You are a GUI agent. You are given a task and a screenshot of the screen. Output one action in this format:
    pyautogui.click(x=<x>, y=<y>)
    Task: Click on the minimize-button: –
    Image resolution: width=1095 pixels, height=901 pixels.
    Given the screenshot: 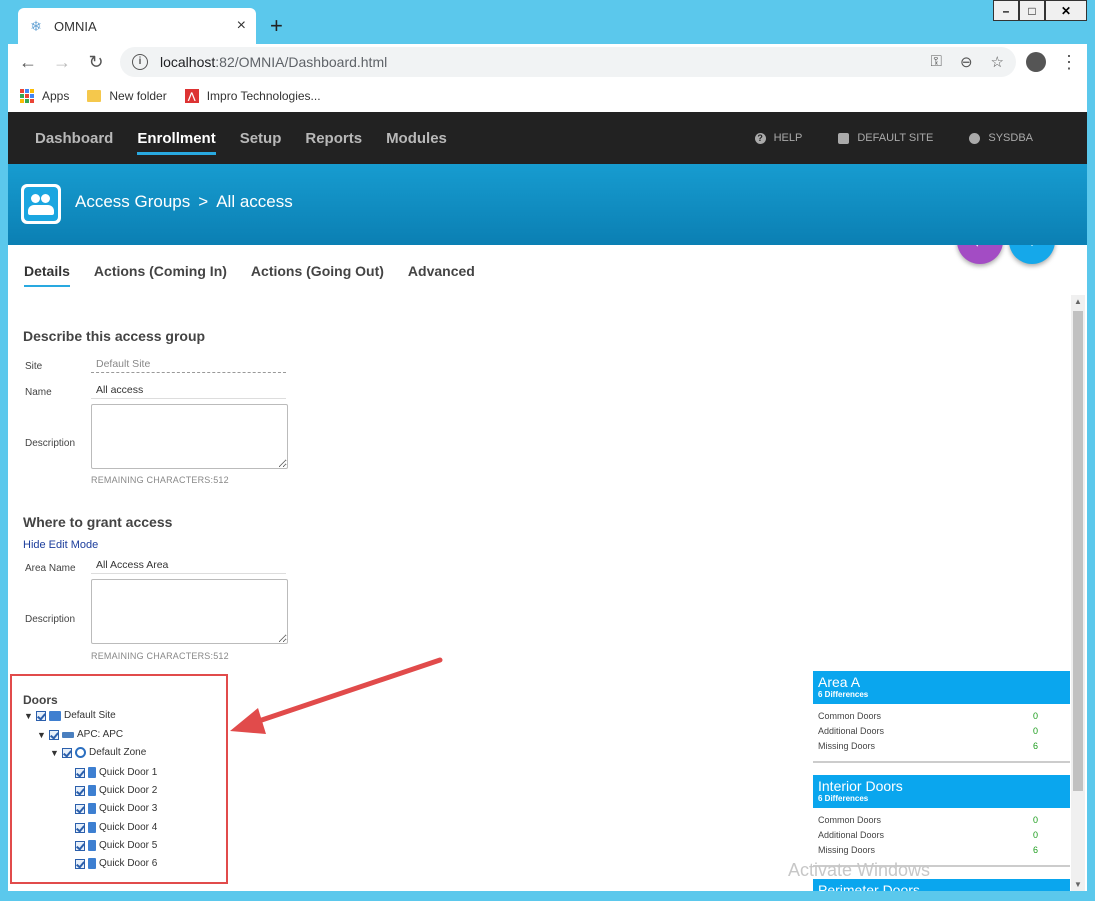 What is the action you would take?
    pyautogui.click(x=1006, y=10)
    